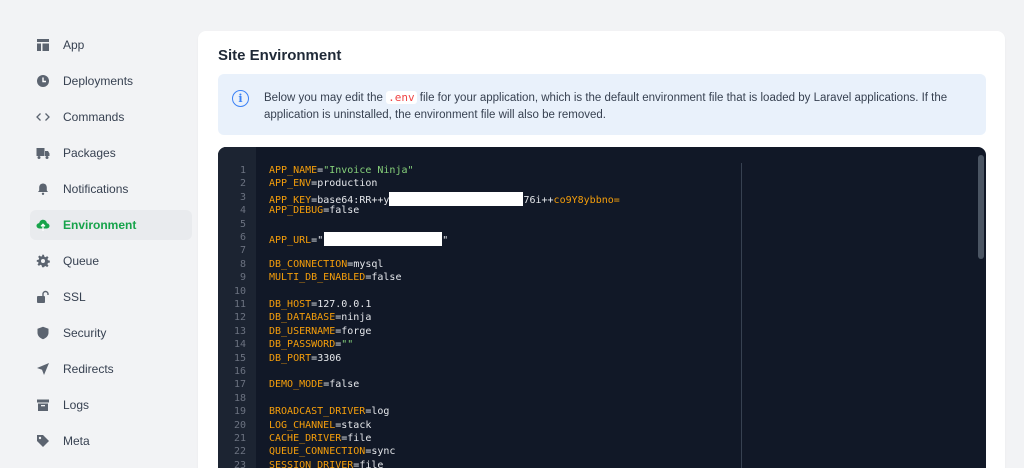 Image resolution: width=1024 pixels, height=468 pixels. Describe the element at coordinates (85, 333) in the screenshot. I see `sidebar-item-label: Security` at that location.